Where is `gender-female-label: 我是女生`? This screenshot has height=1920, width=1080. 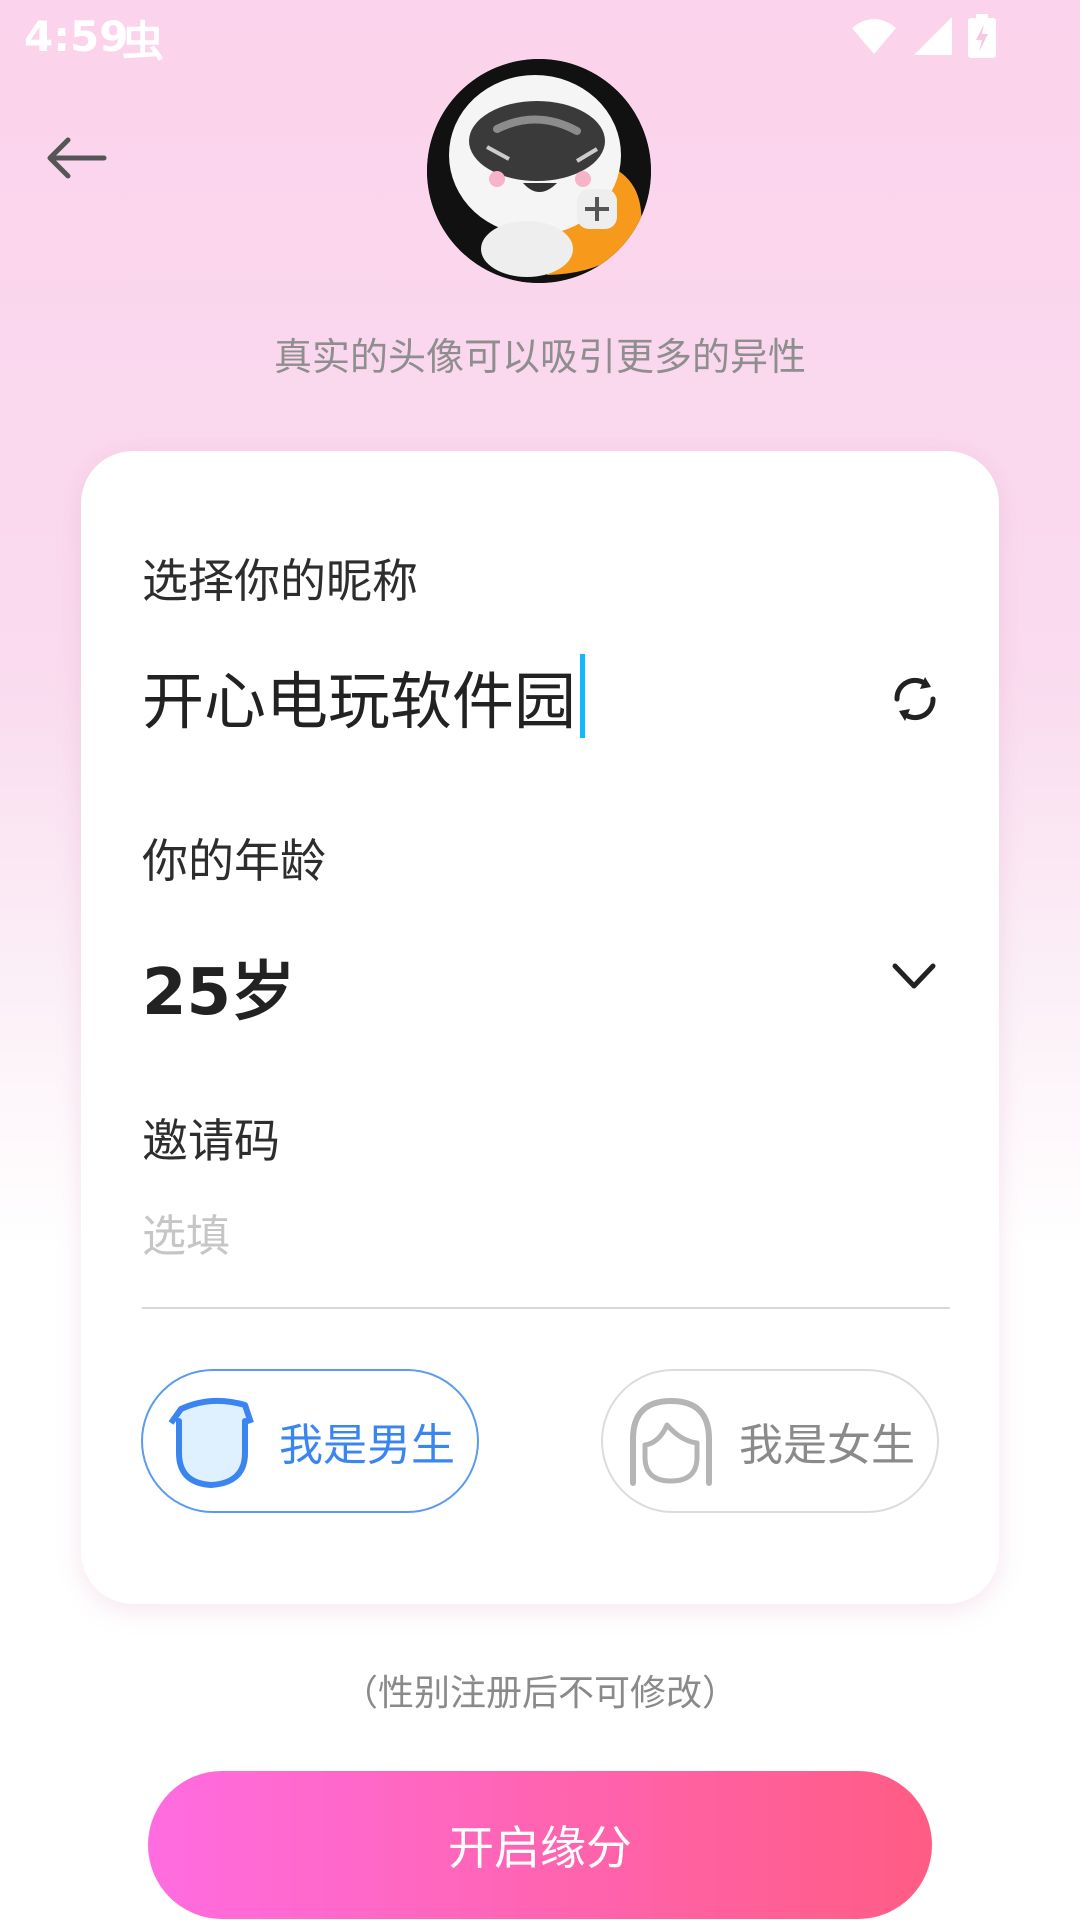 gender-female-label: 我是女生 is located at coordinates (827, 1445).